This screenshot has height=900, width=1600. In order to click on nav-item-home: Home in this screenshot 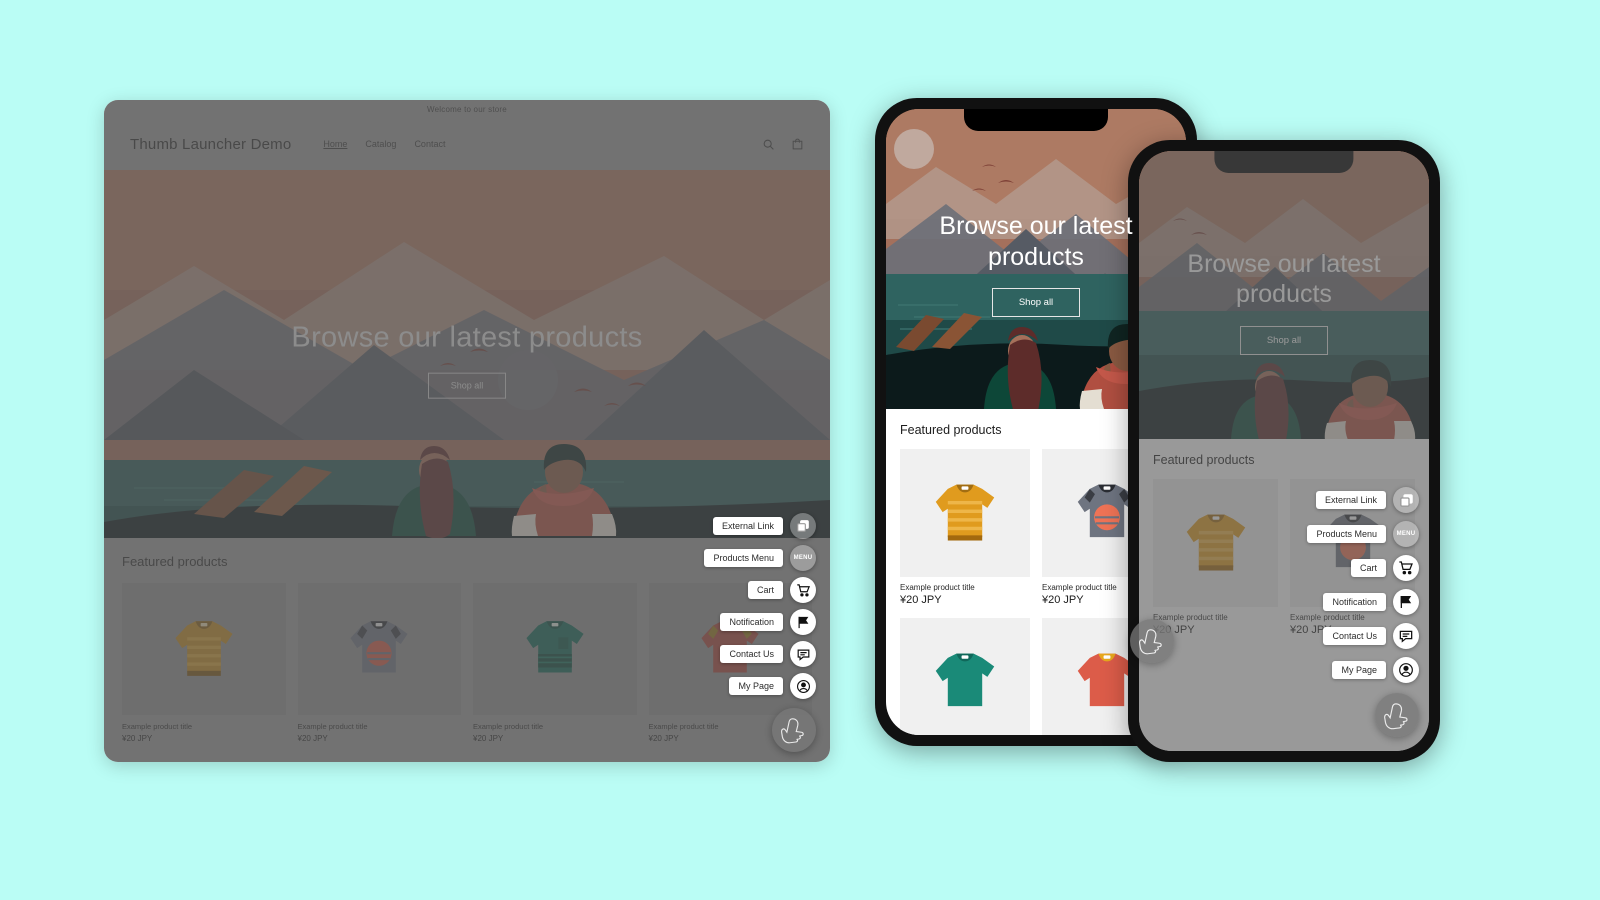, I will do `click(335, 144)`.